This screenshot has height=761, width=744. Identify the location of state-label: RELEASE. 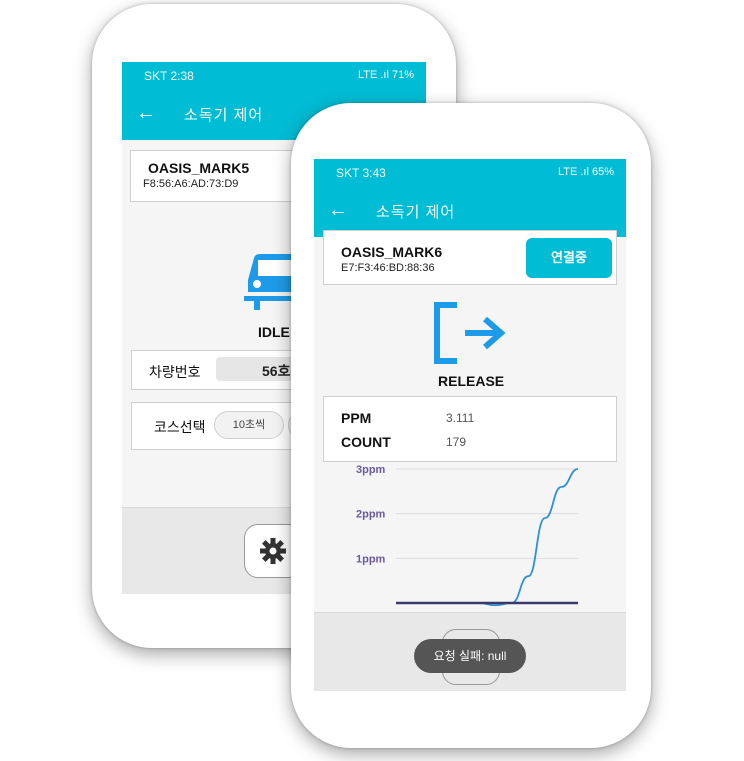
(471, 381).